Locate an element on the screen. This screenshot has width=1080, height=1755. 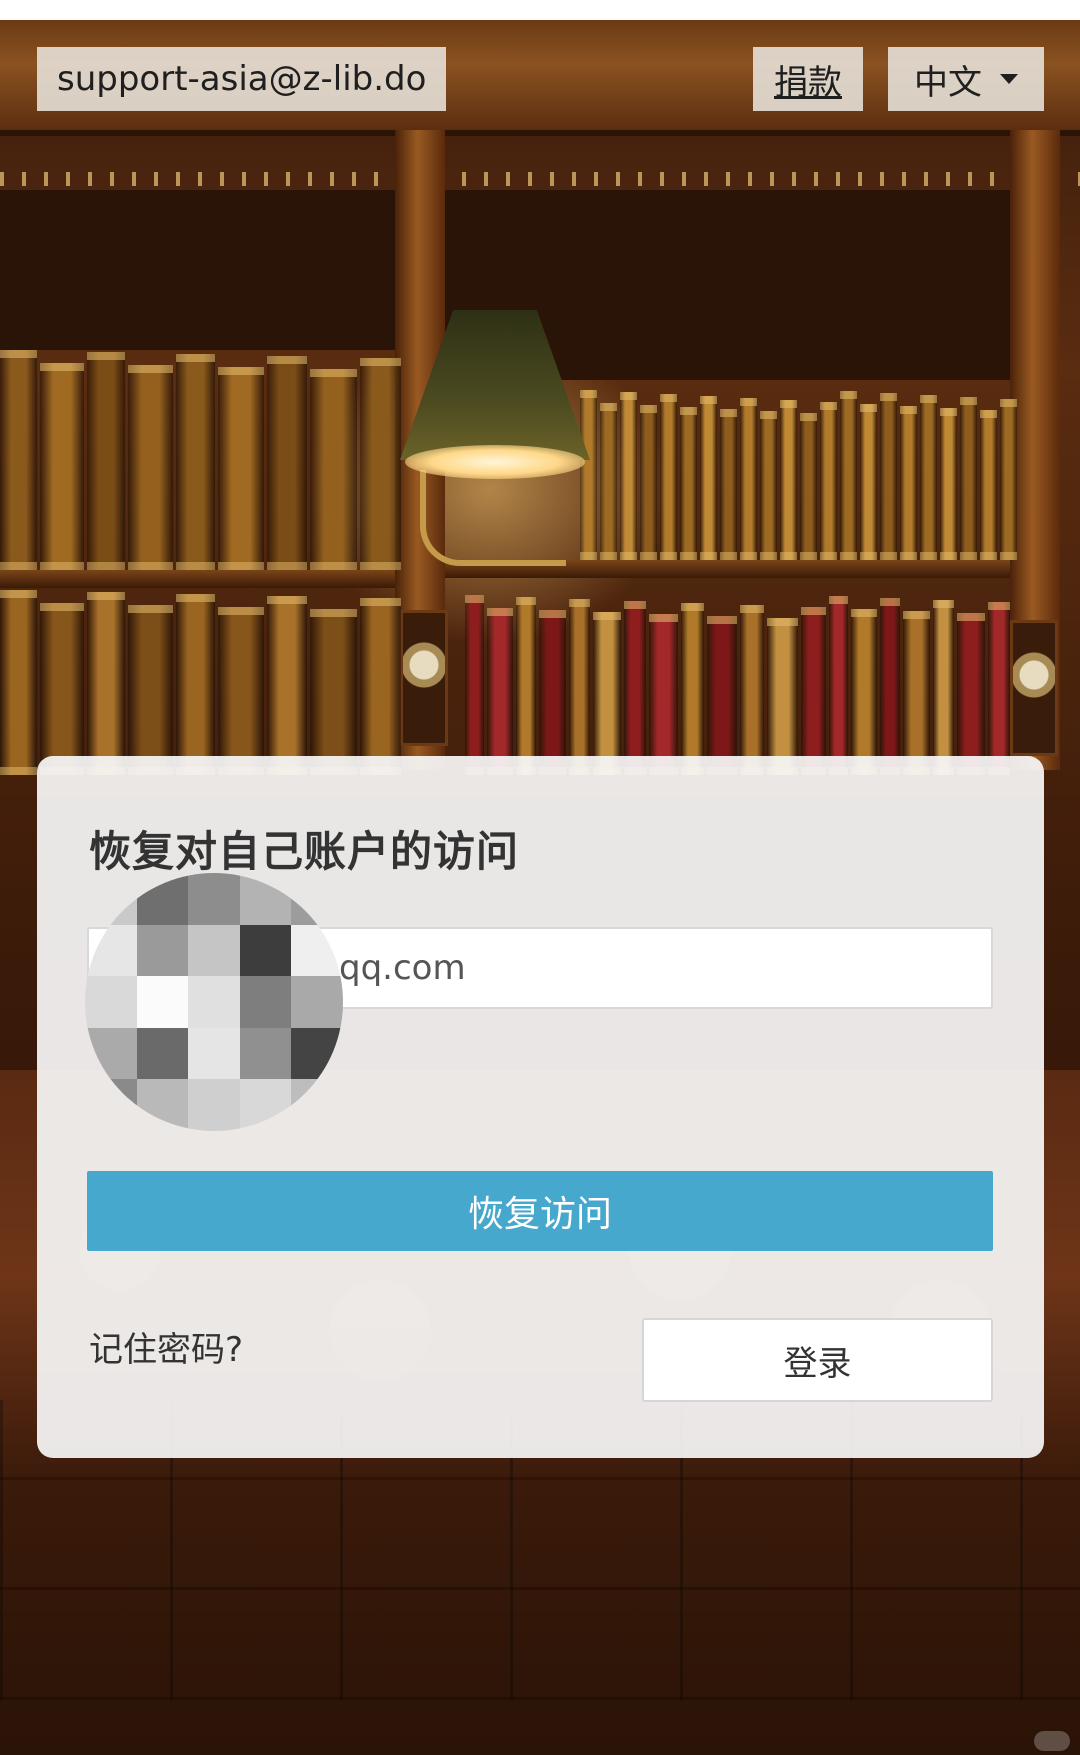
login-button: 登录 is located at coordinates (817, 1360).